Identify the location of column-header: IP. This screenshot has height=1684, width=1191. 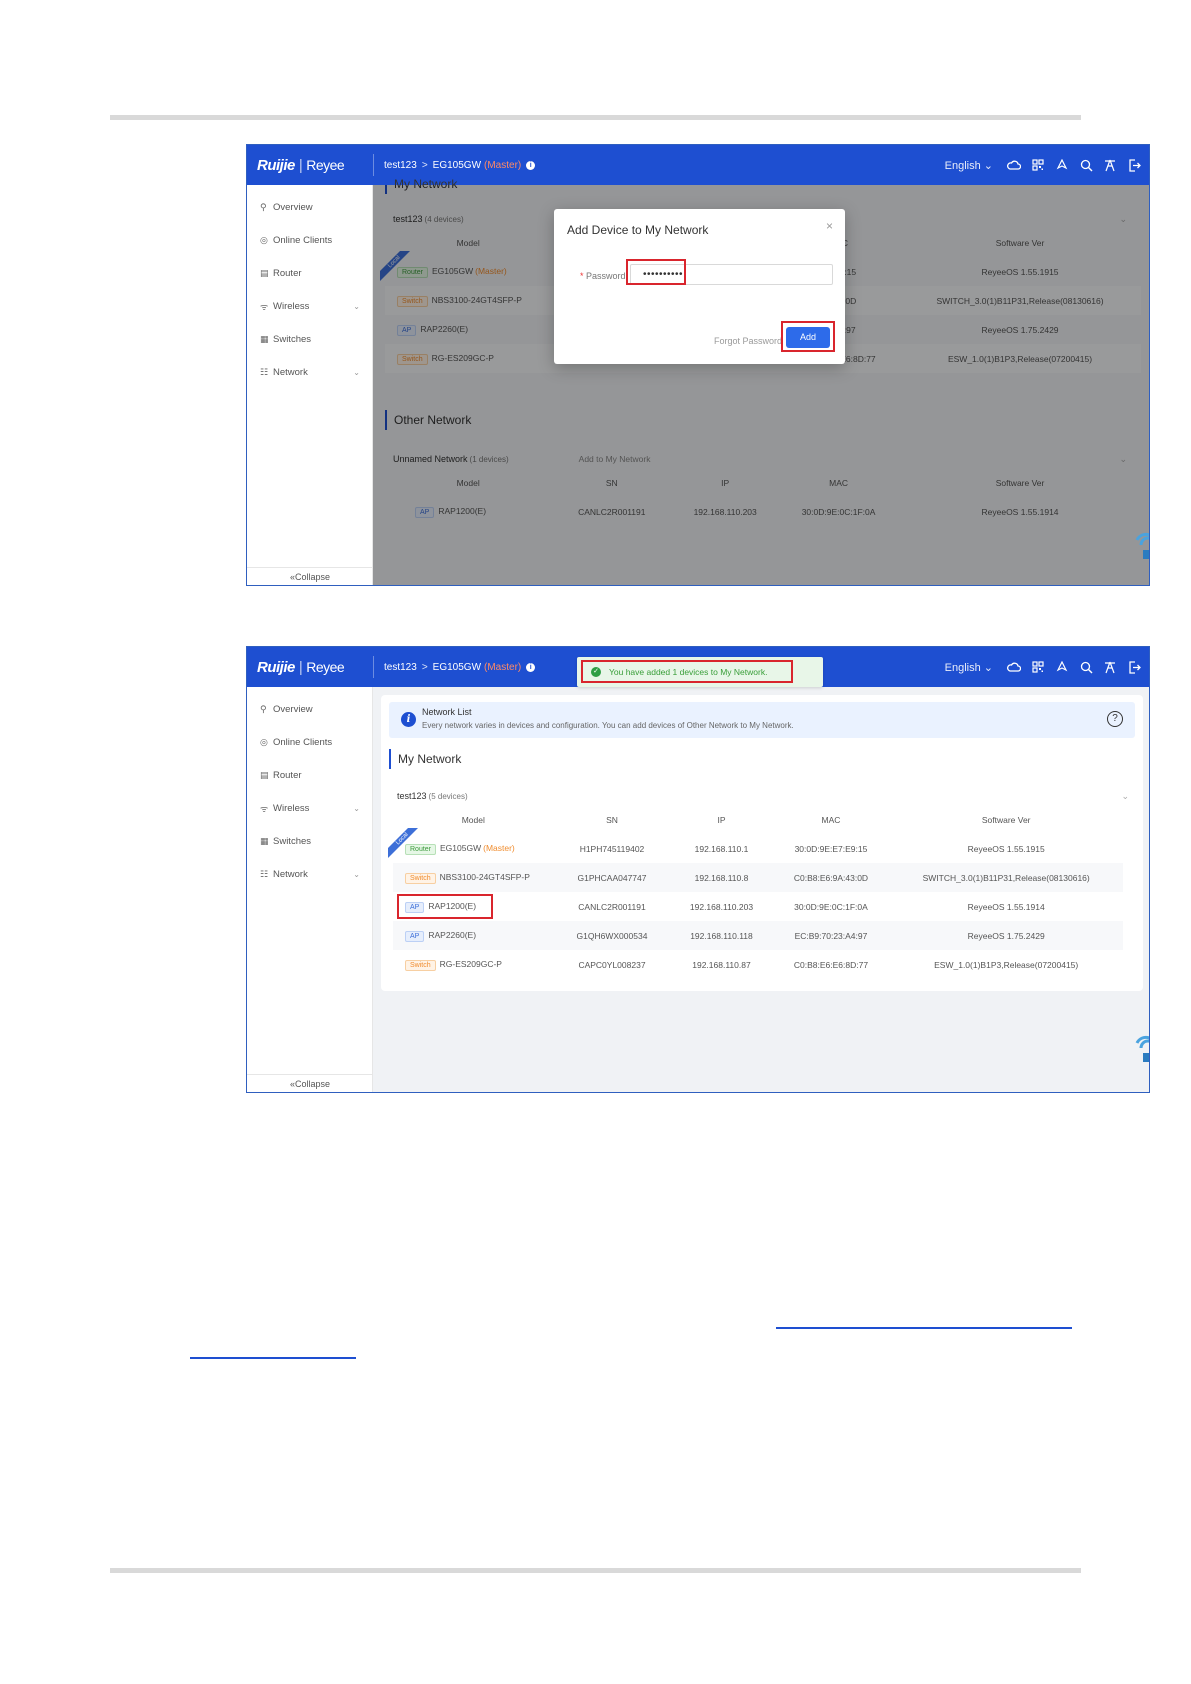
(721, 820).